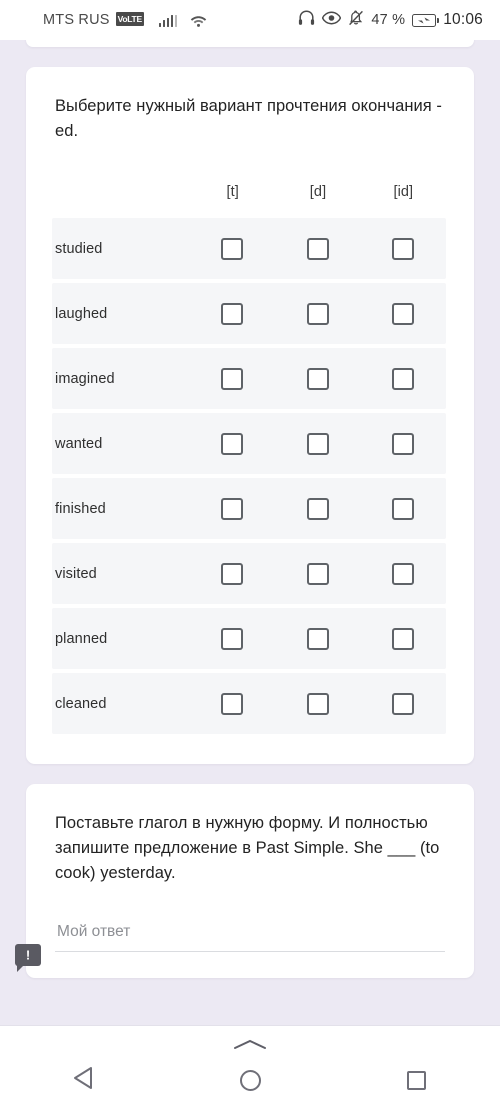  I want to click on grid-cell-planned-d, so click(318, 638).